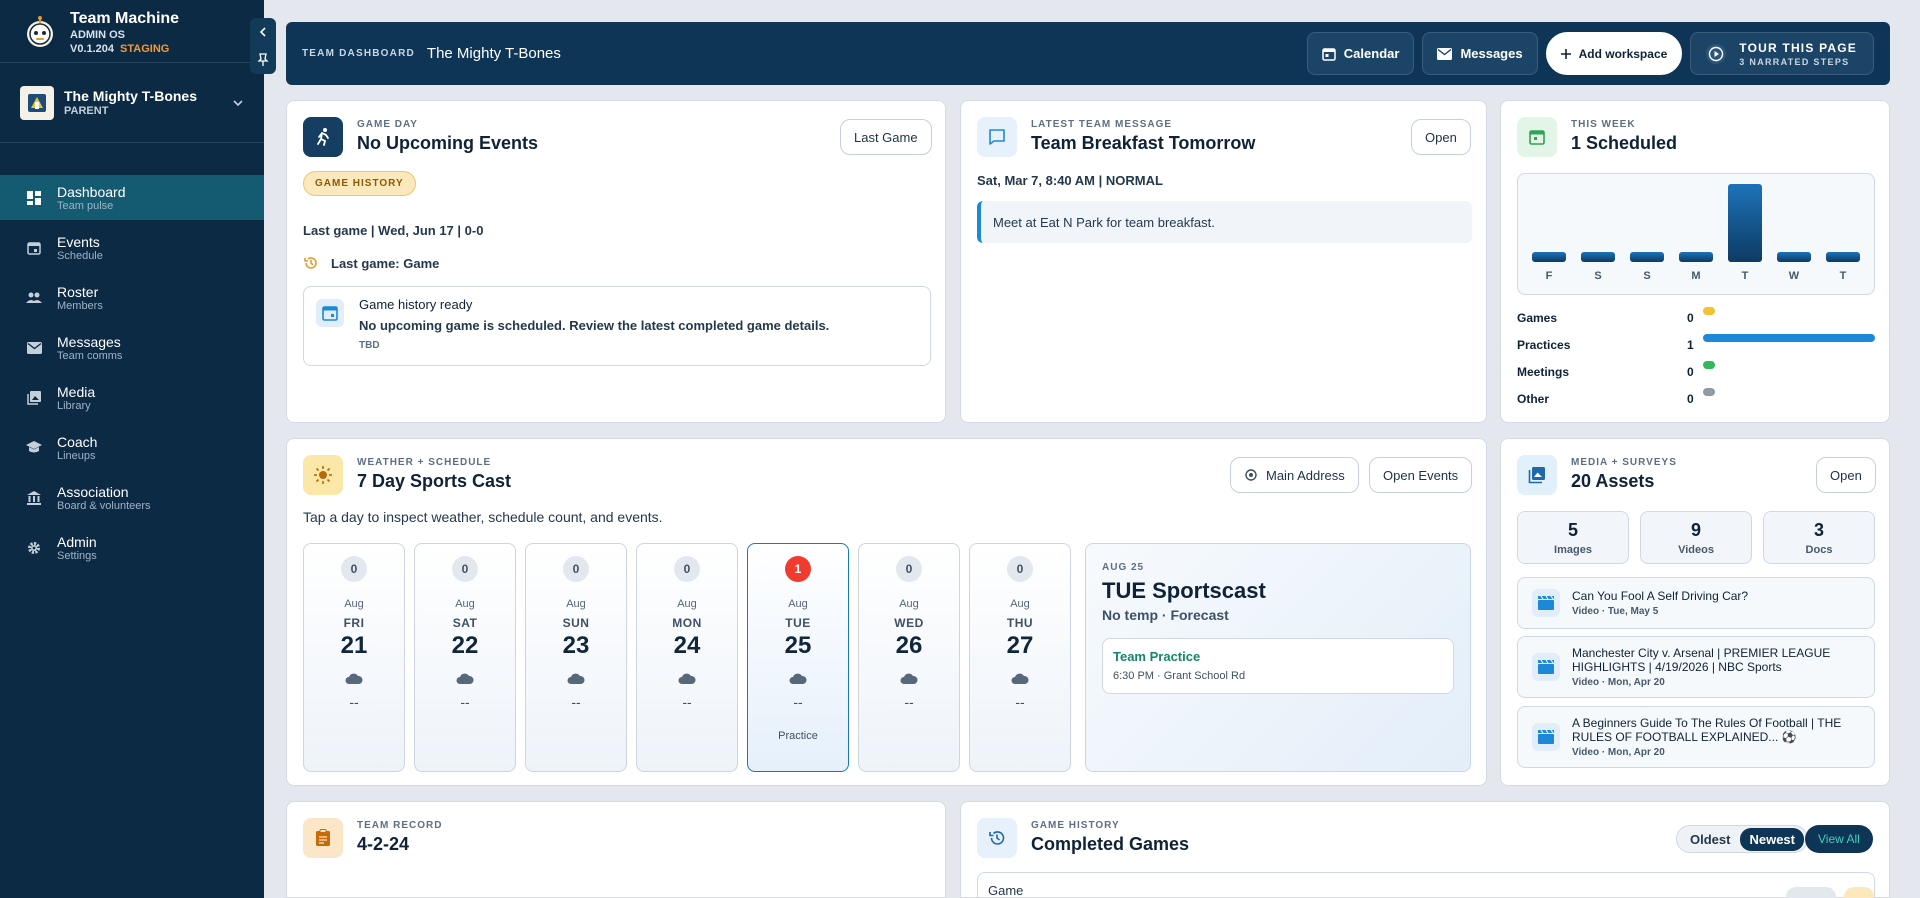 This screenshot has width=1920, height=898. Describe the element at coordinates (1294, 475) in the screenshot. I see `main-address-button: Main Address` at that location.